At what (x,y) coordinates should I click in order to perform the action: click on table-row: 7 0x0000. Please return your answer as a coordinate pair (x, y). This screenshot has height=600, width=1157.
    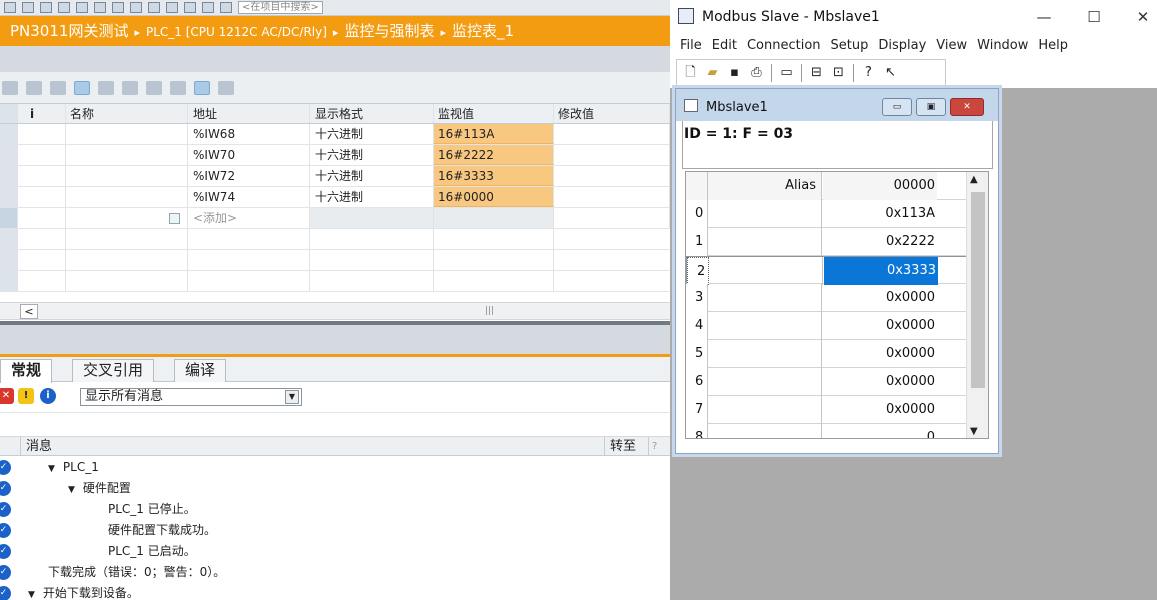
    Looking at the image, I should click on (837, 410).